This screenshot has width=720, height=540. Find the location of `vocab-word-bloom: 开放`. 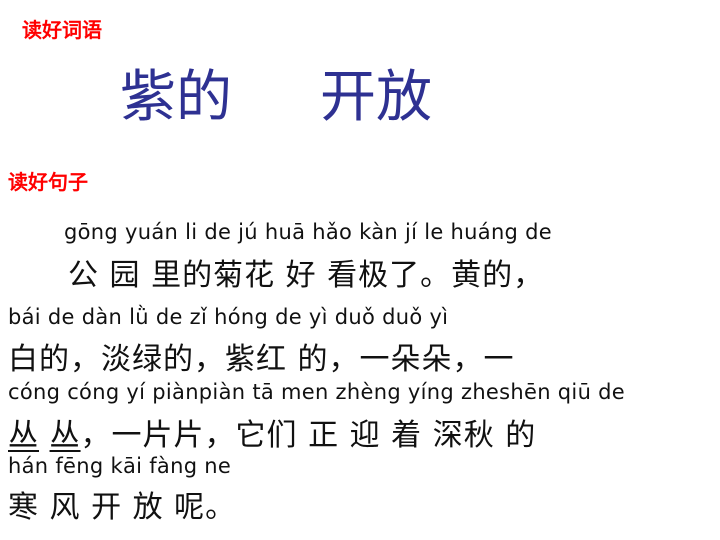

vocab-word-bloom: 开放 is located at coordinates (376, 97).